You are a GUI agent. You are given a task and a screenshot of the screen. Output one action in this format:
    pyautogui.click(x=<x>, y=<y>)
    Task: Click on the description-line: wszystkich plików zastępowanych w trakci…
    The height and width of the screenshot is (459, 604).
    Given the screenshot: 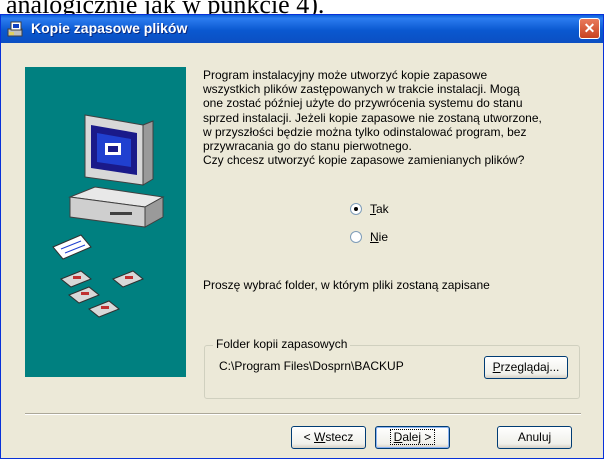 What is the action you would take?
    pyautogui.click(x=361, y=89)
    